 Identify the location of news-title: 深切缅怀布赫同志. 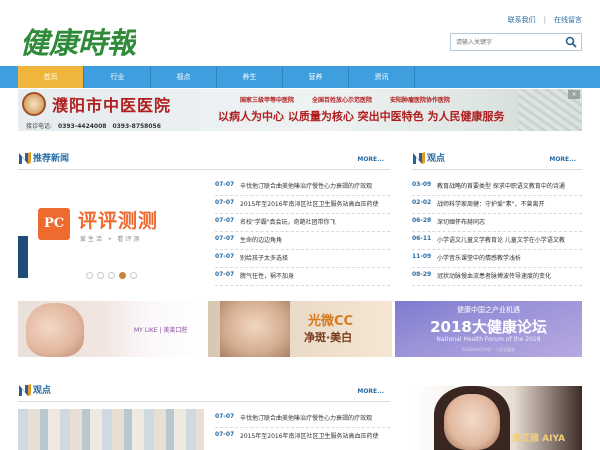
(509, 221).